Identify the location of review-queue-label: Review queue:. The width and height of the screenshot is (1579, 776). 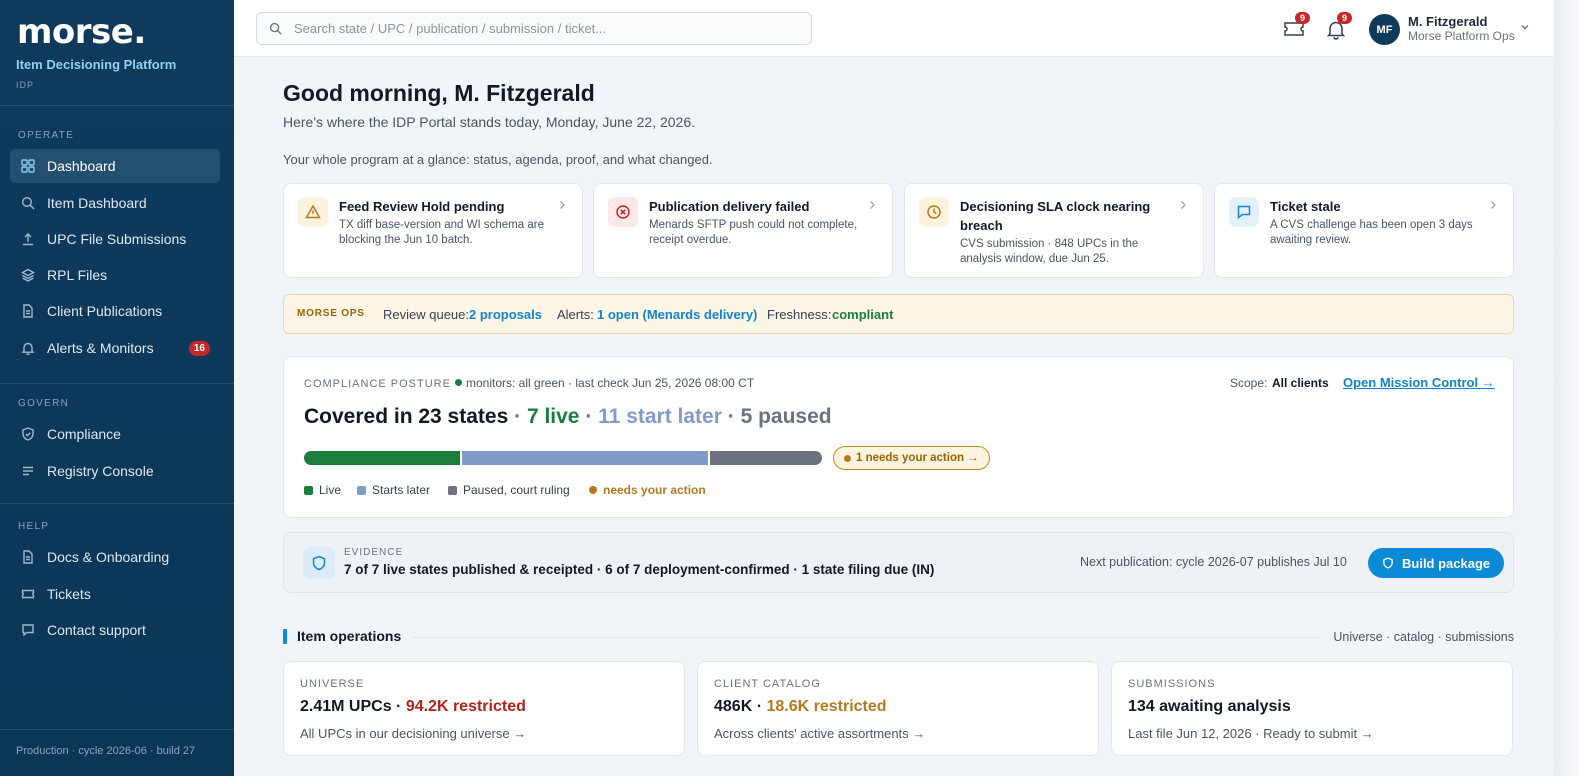
(426, 314).